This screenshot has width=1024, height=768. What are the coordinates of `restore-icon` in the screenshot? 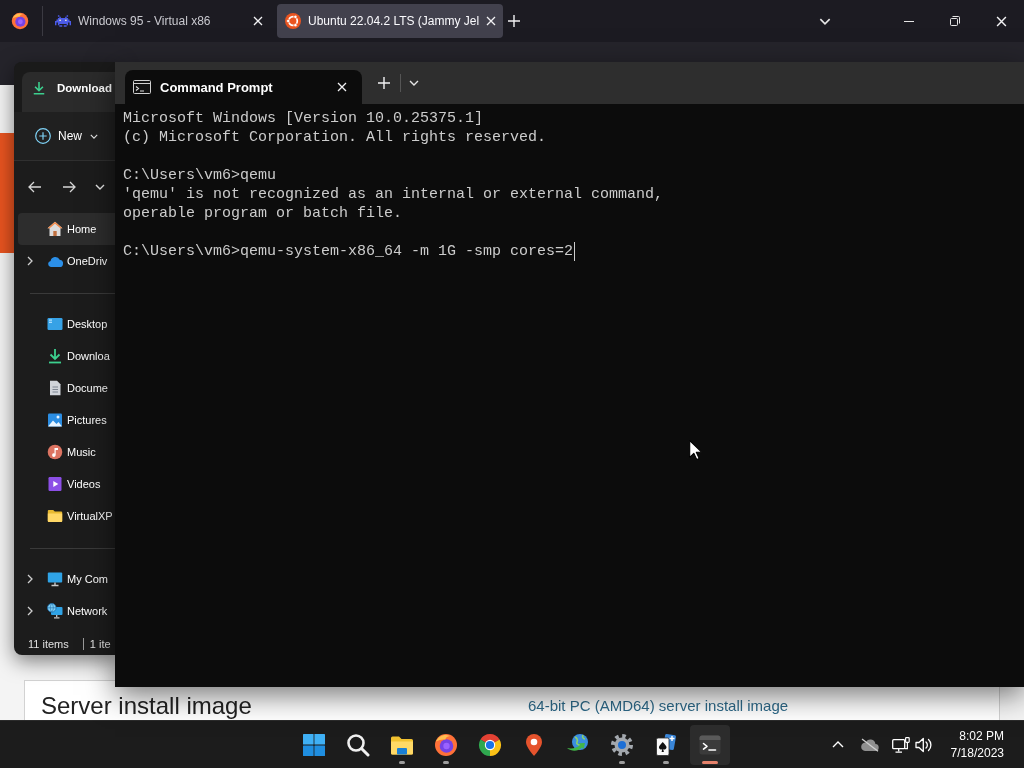 It's located at (955, 21).